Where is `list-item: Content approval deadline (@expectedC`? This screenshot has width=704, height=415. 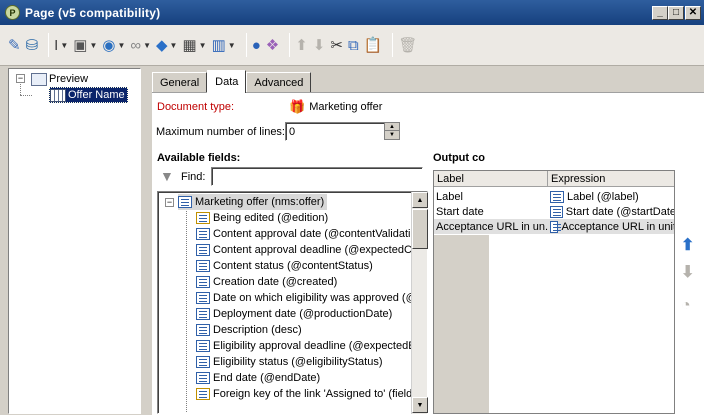 list-item: Content approval deadline (@expectedC is located at coordinates (304, 250).